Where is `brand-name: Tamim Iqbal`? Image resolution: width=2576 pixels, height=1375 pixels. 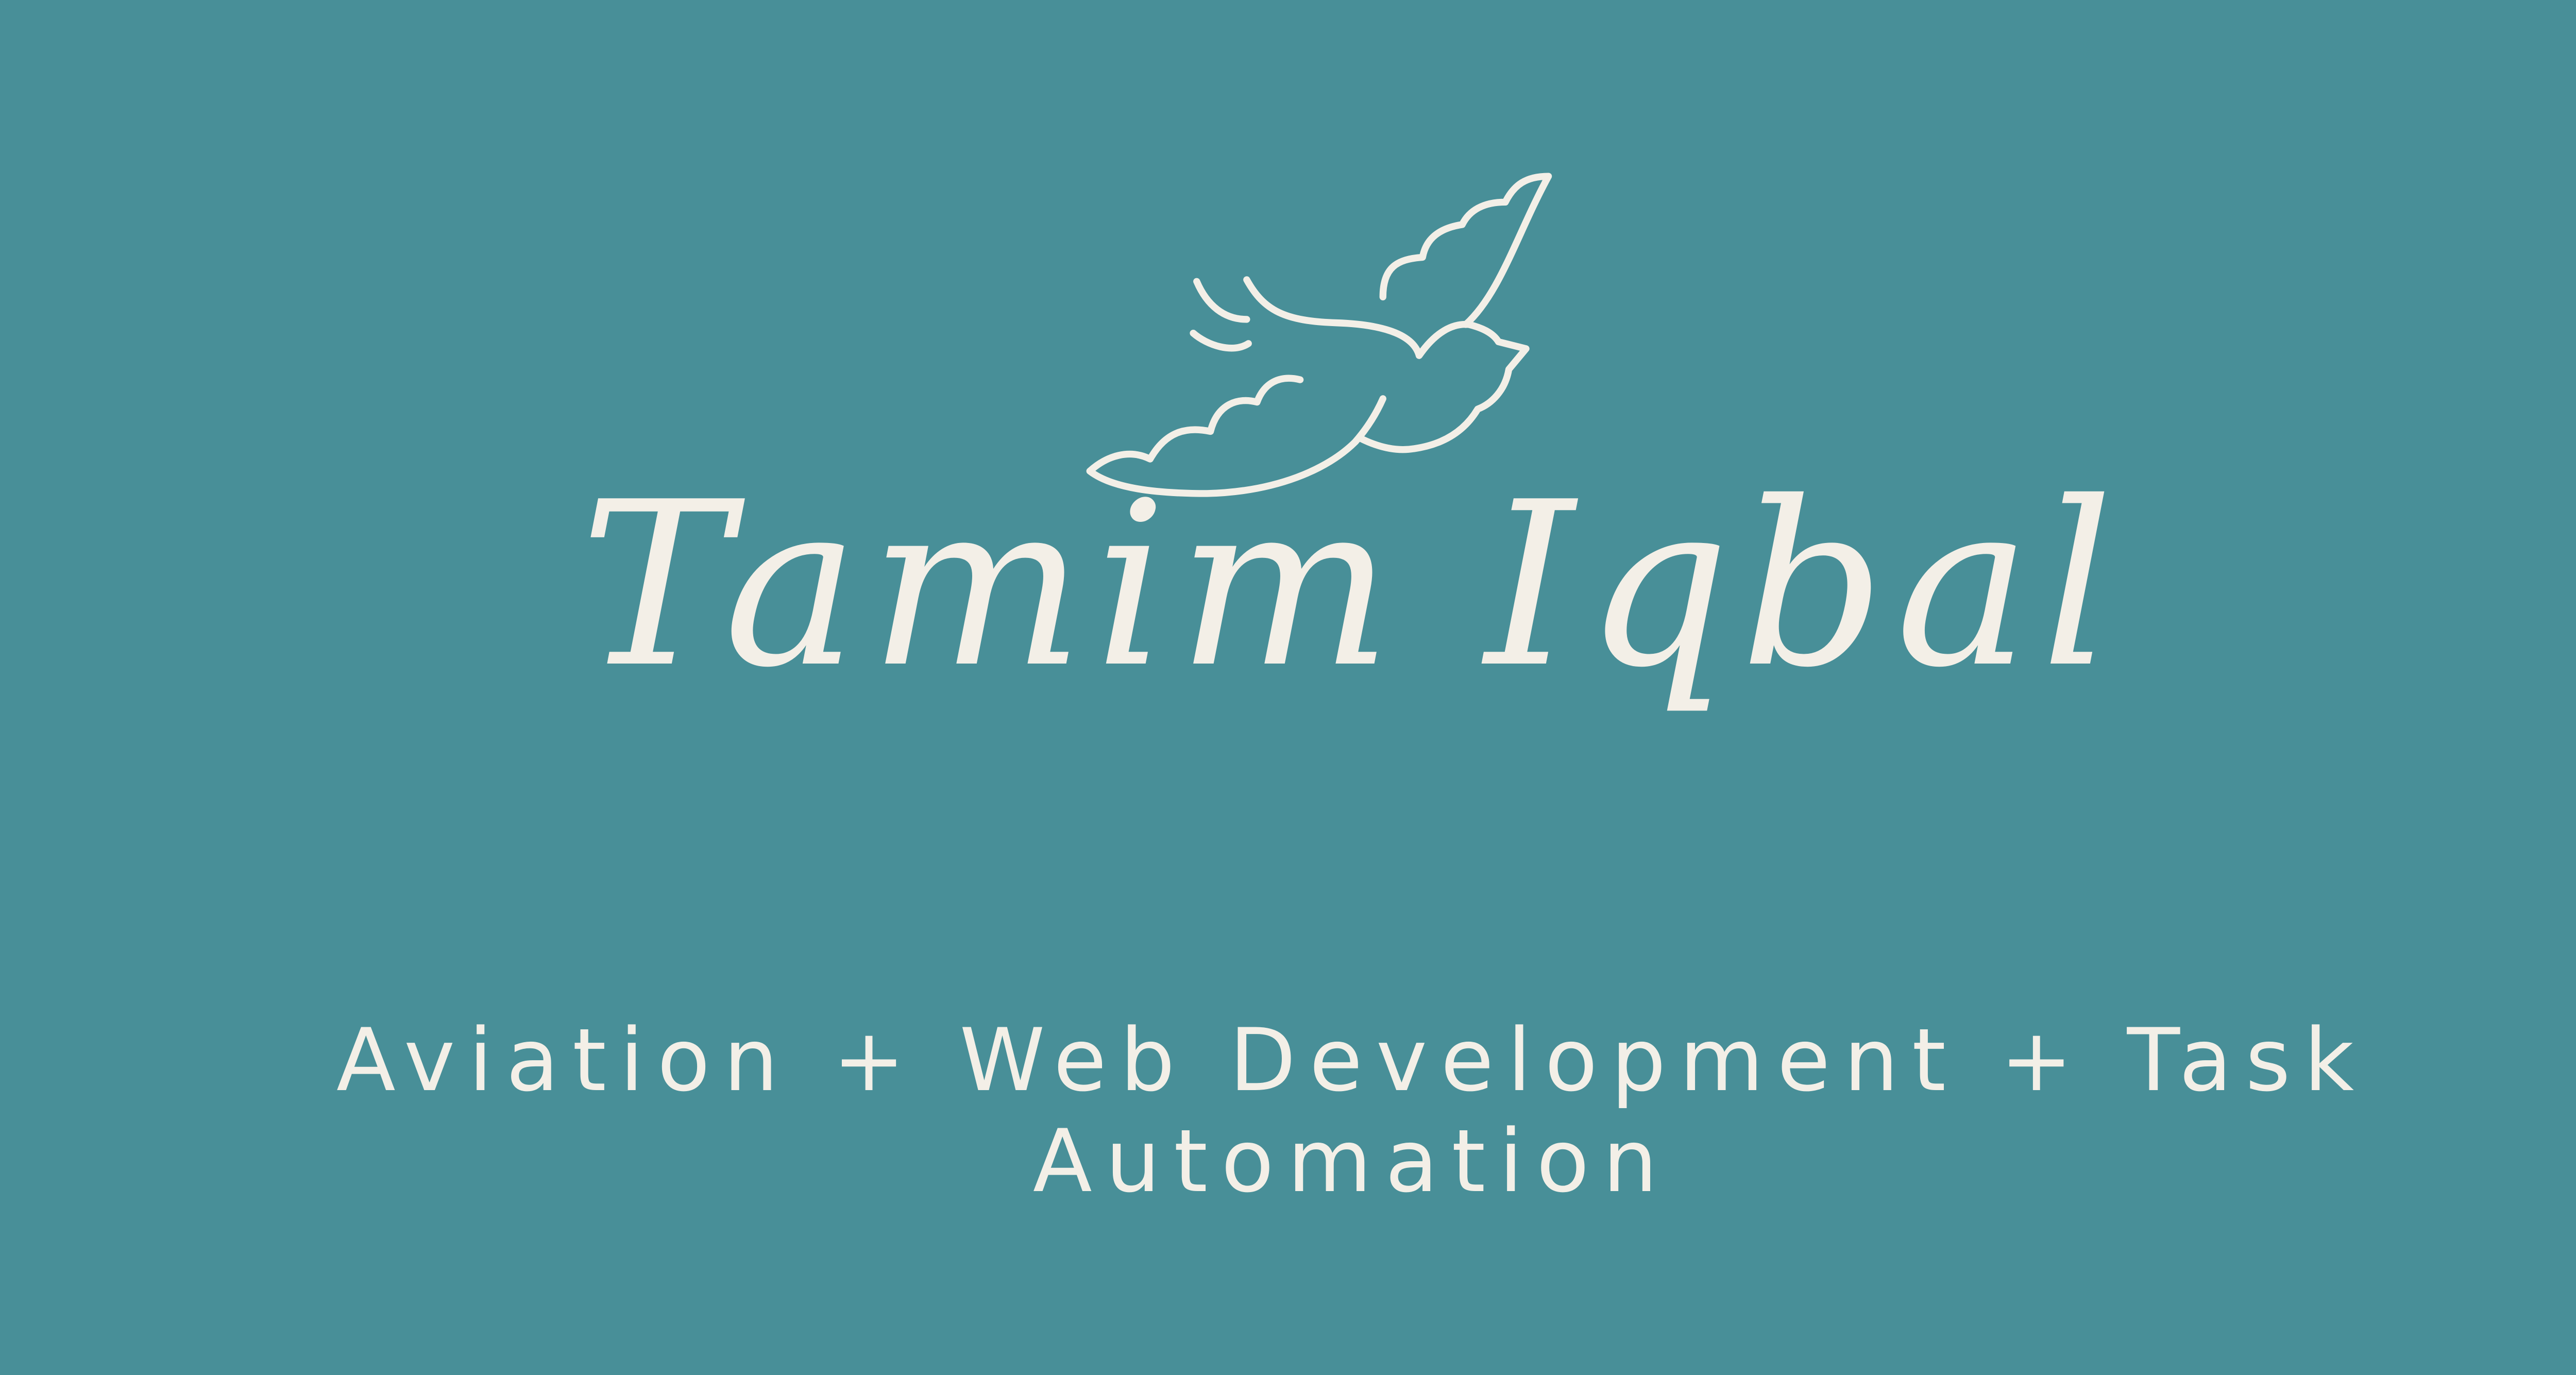 brand-name: Tamim Iqbal is located at coordinates (1352, 585).